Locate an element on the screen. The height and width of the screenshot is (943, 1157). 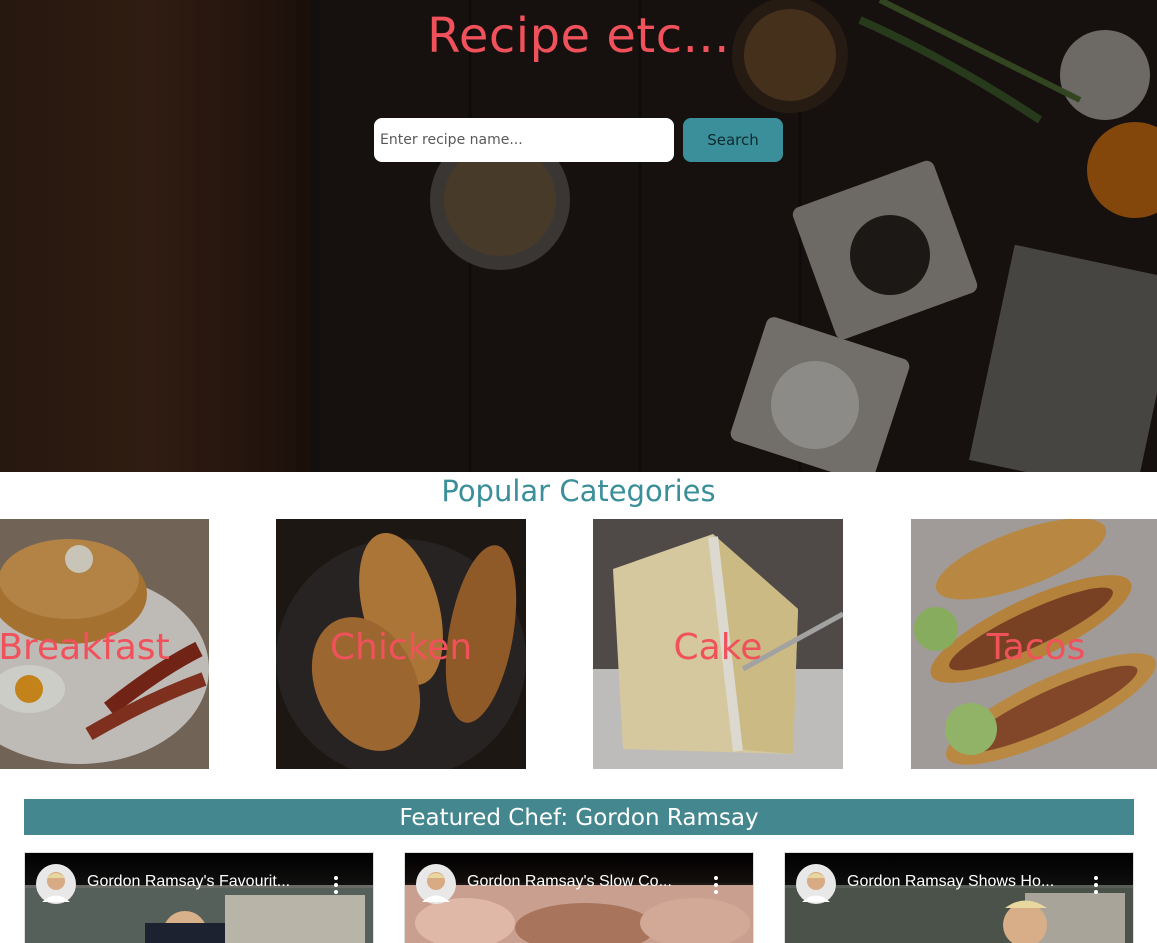
category-card-breakfast: Breakfast is located at coordinates (104, 644).